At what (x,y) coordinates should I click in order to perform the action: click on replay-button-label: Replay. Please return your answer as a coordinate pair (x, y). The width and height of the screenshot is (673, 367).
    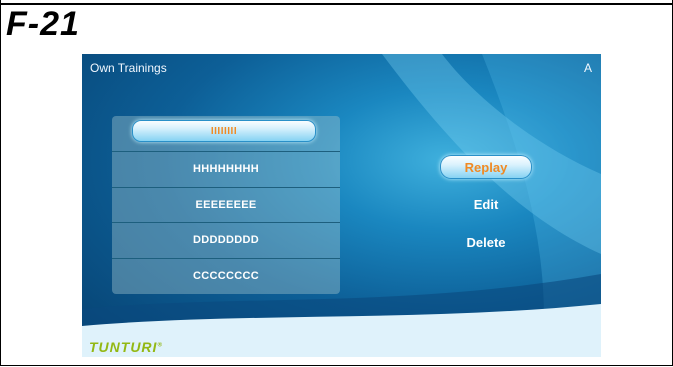
    Looking at the image, I should click on (486, 167).